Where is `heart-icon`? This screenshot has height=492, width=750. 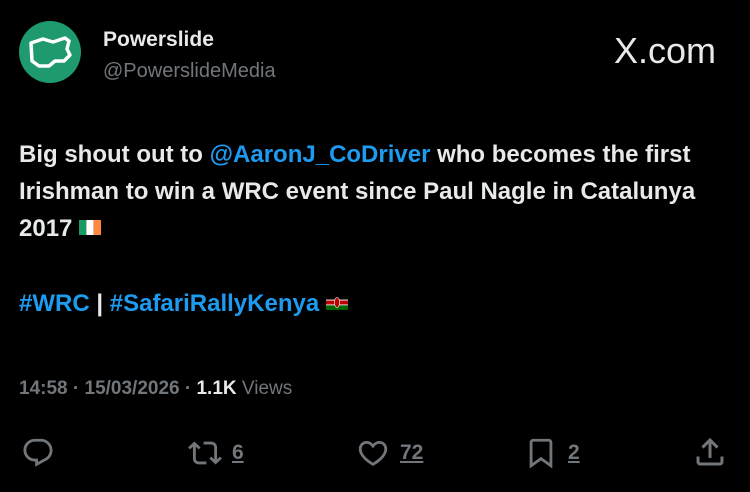
heart-icon is located at coordinates (373, 453).